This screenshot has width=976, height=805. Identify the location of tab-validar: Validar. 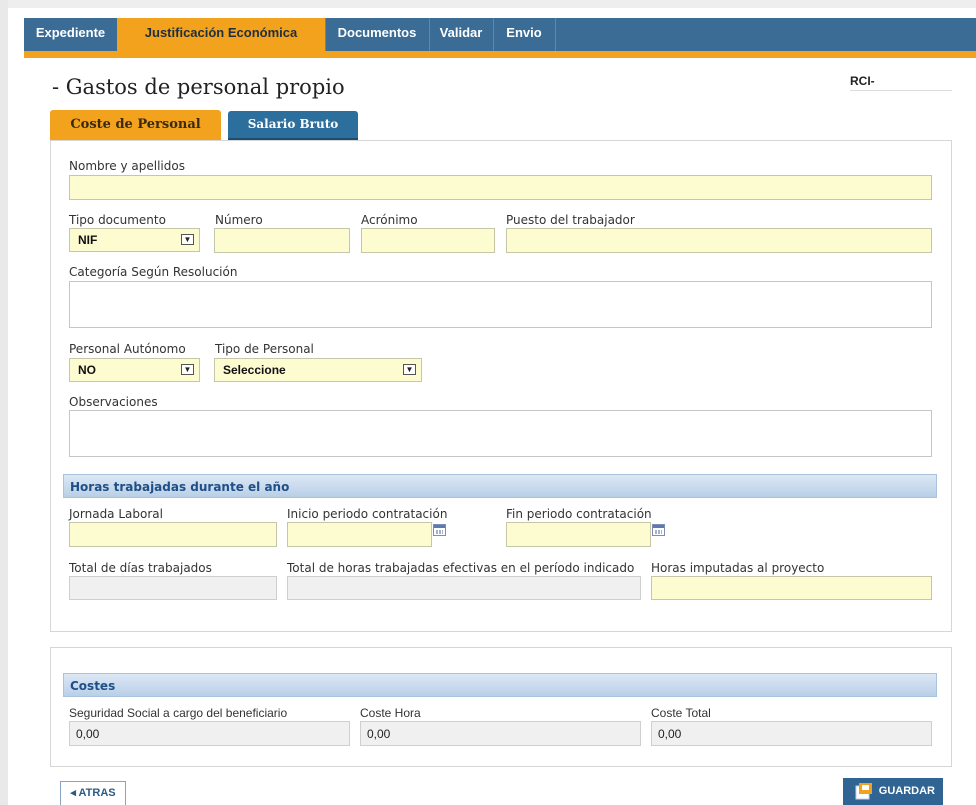
(461, 34).